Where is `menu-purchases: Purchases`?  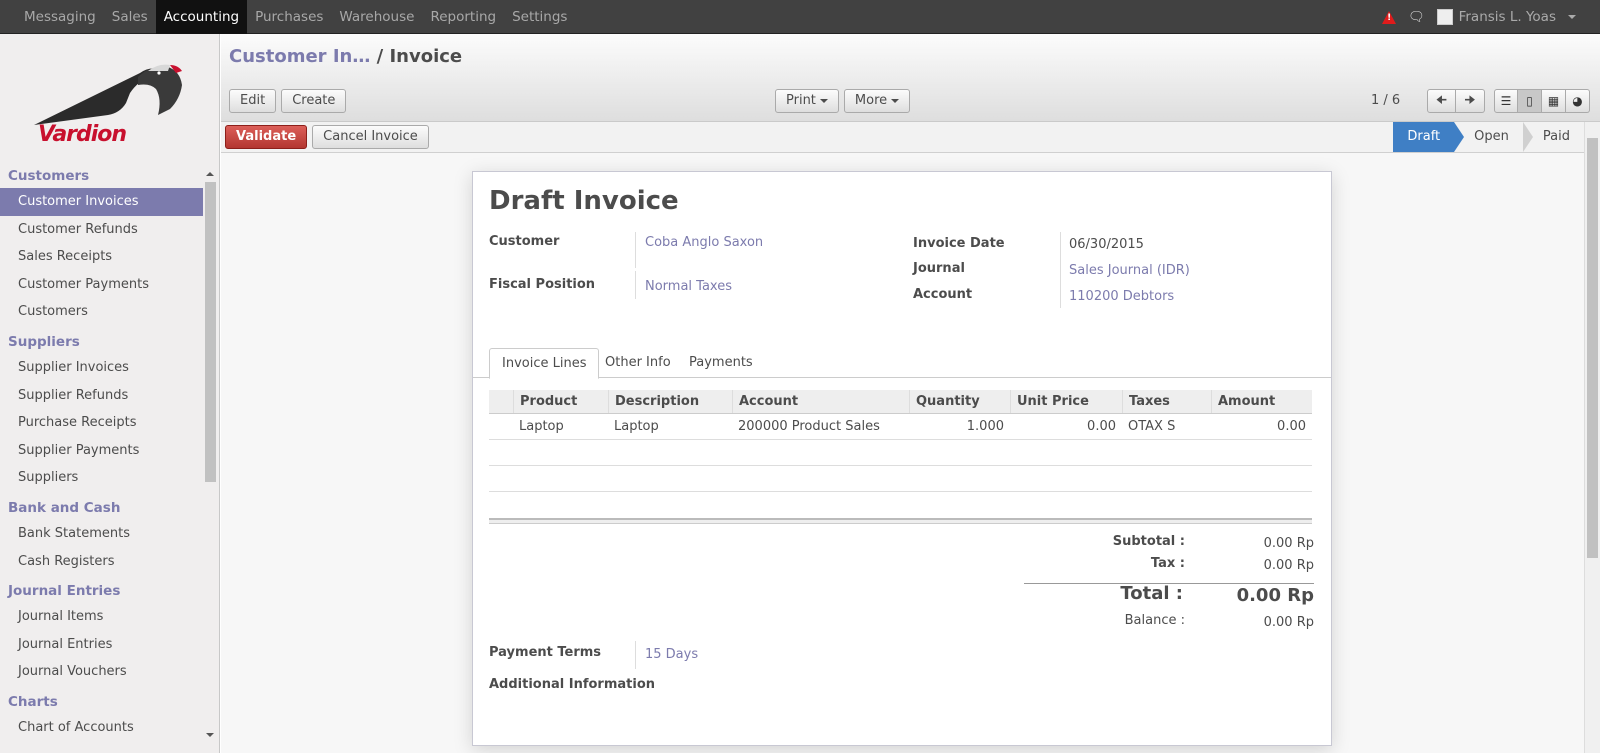
menu-purchases: Purchases is located at coordinates (289, 17).